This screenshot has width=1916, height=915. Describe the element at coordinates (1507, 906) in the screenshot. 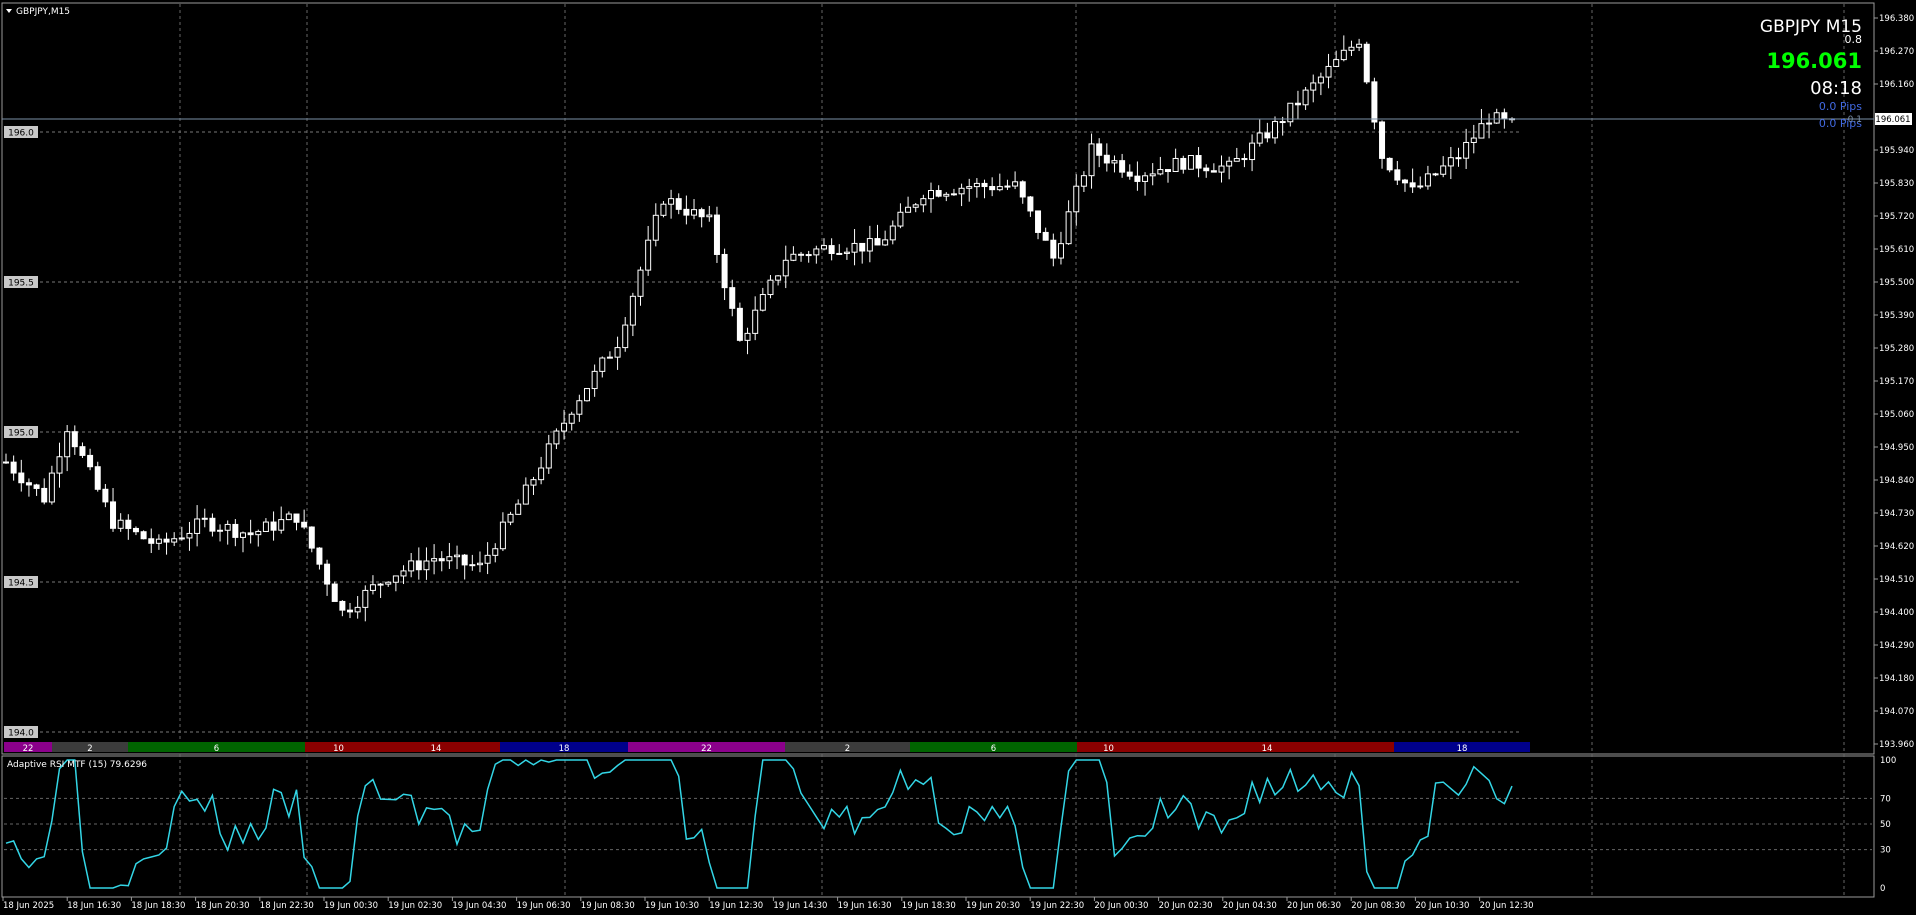

I see `time-axis-label: 20 Jun 12:30` at that location.